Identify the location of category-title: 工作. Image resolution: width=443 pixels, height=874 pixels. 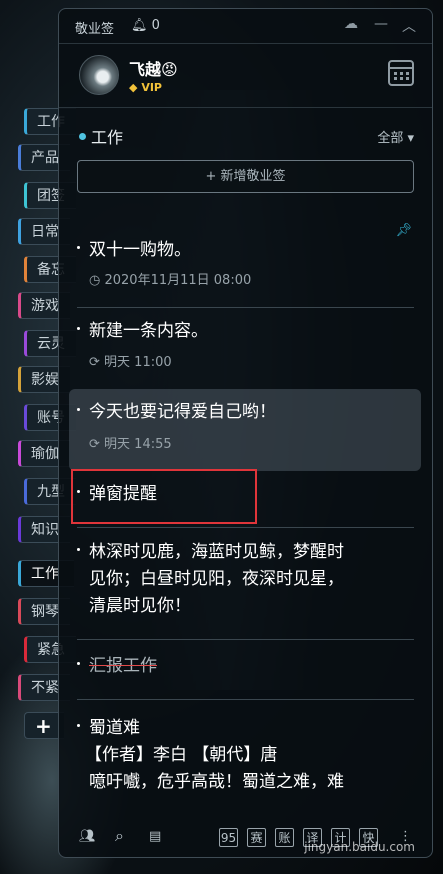
(107, 137).